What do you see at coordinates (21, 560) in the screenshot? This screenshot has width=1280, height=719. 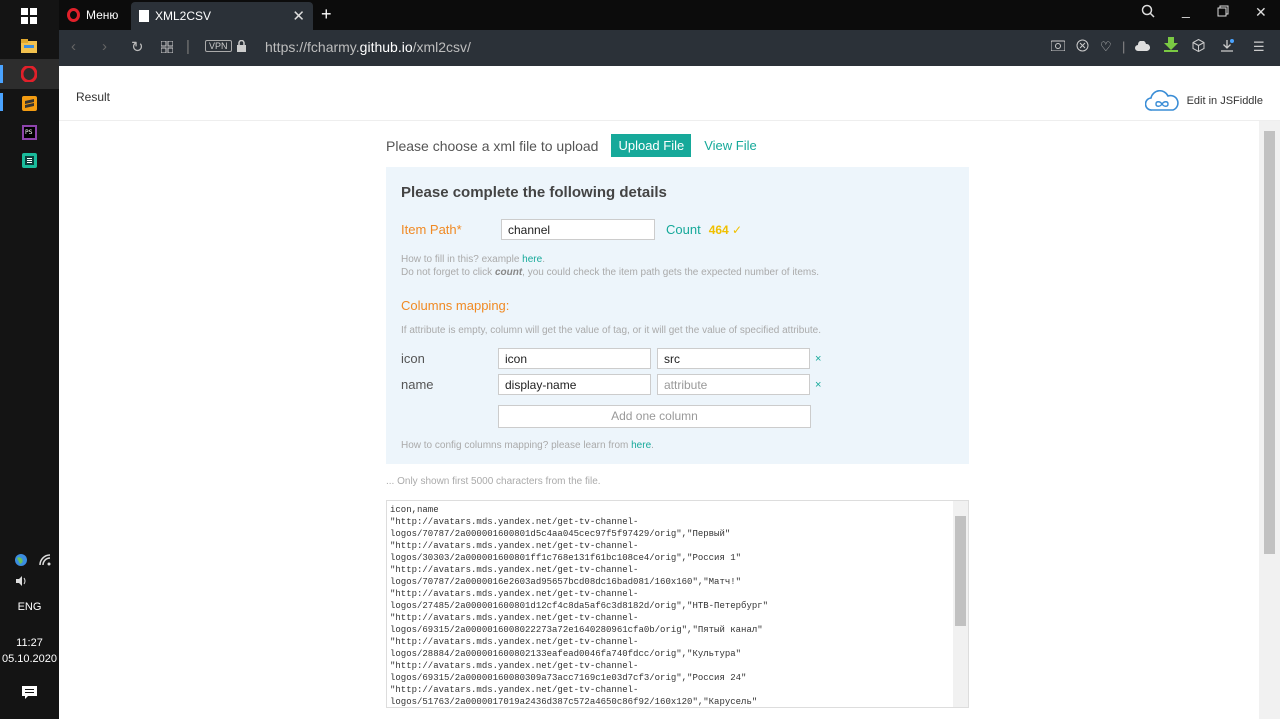 I see `globe-network-icon` at bounding box center [21, 560].